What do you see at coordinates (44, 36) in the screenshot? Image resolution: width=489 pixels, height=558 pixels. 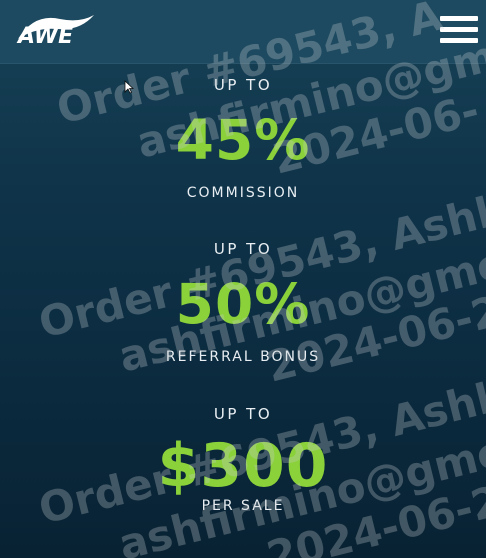 I see `svg-text: AWE` at bounding box center [44, 36].